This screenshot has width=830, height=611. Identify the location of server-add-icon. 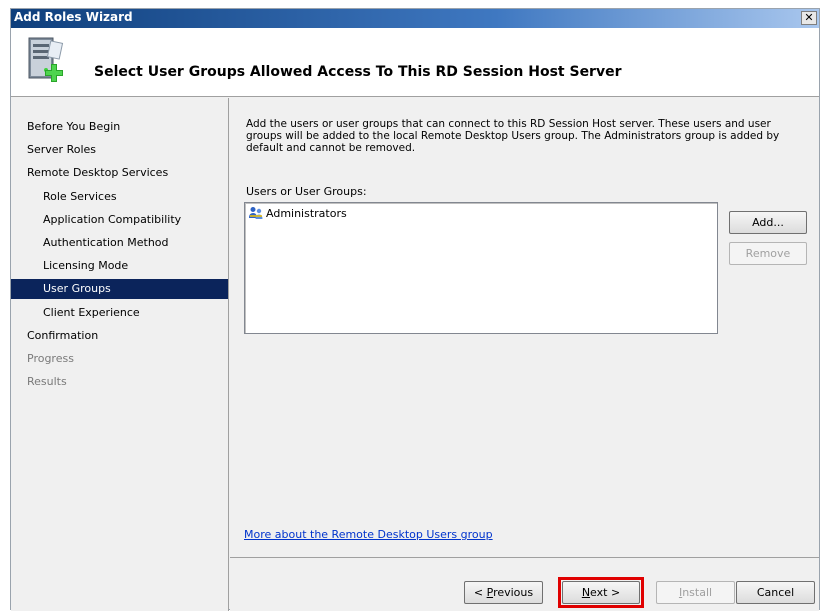
(46, 59).